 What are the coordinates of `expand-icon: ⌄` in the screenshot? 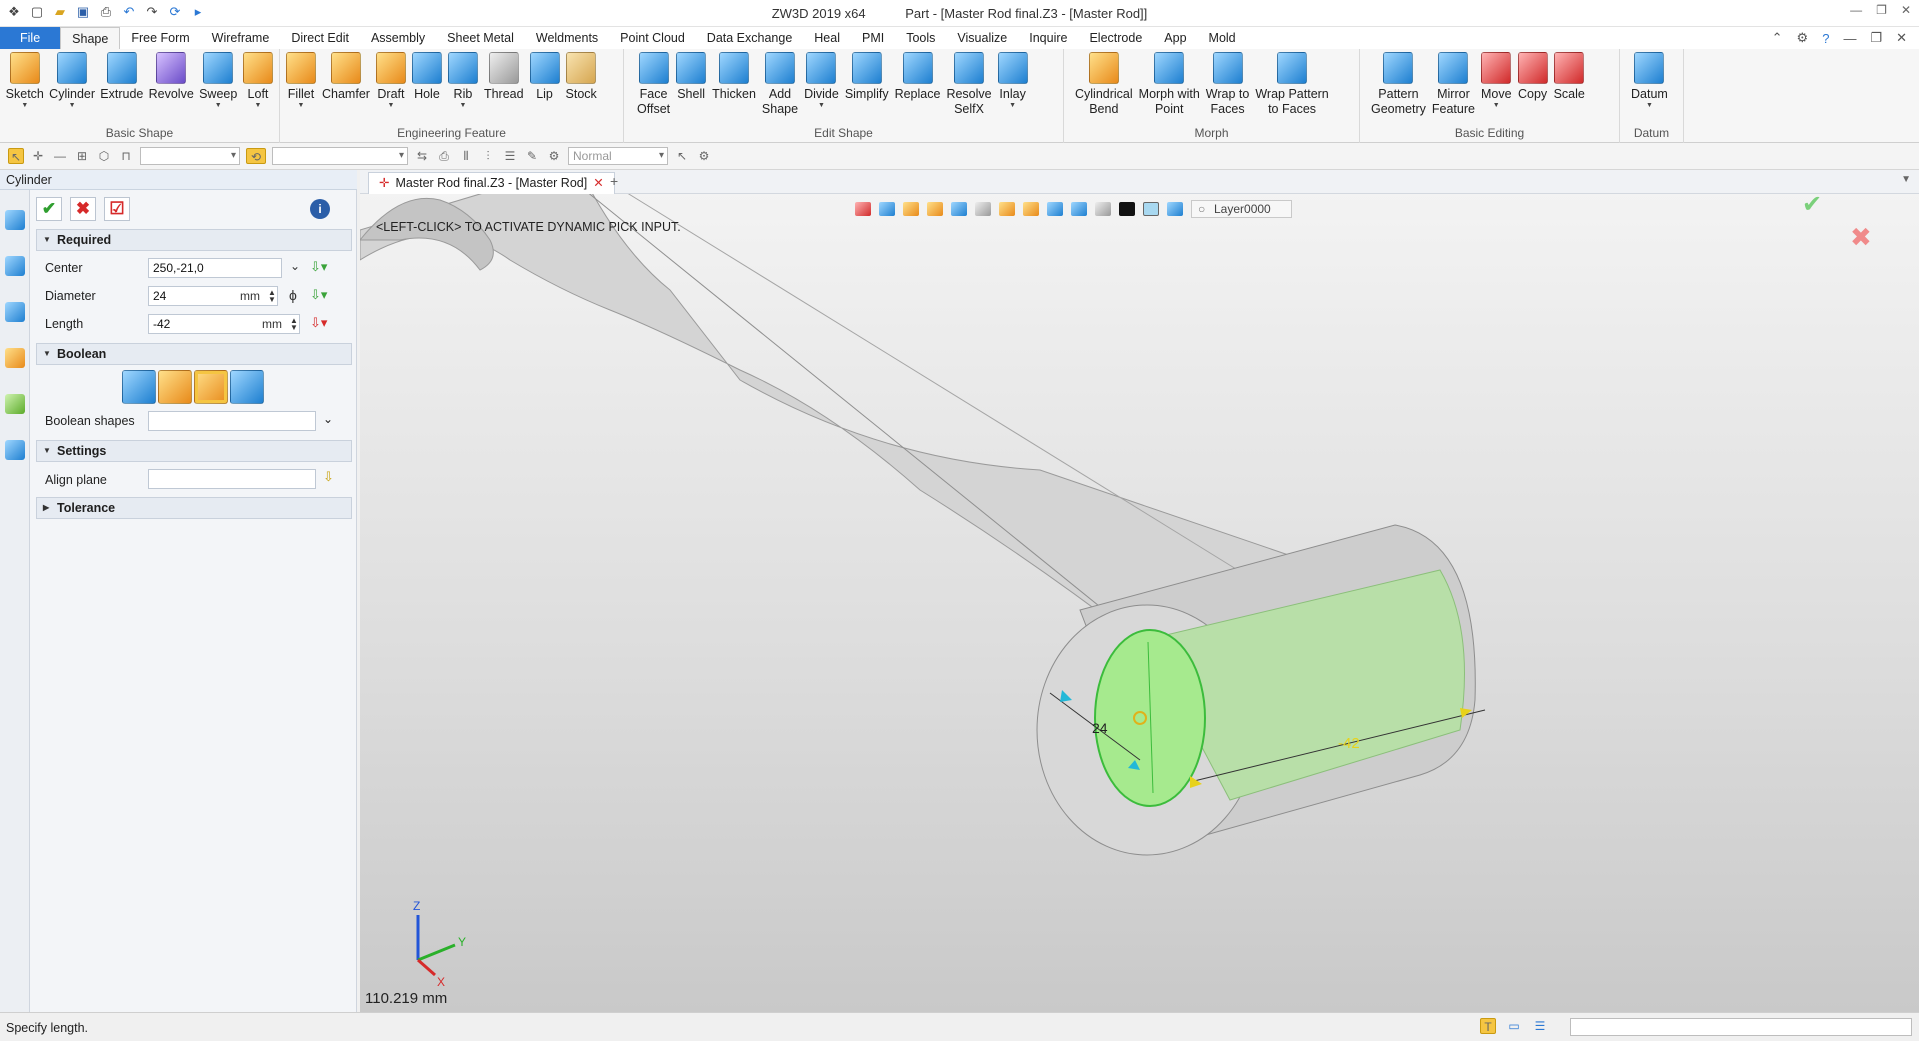 It's located at (295, 266).